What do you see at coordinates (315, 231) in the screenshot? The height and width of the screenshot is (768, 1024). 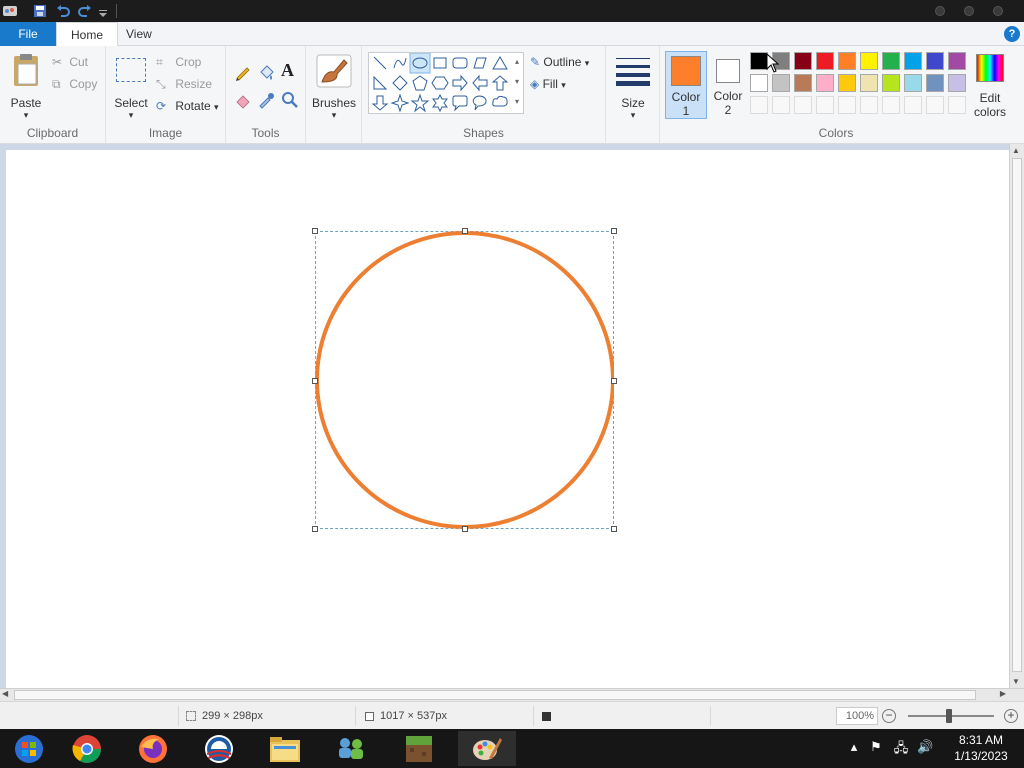 I see `resize-handle-top-left` at bounding box center [315, 231].